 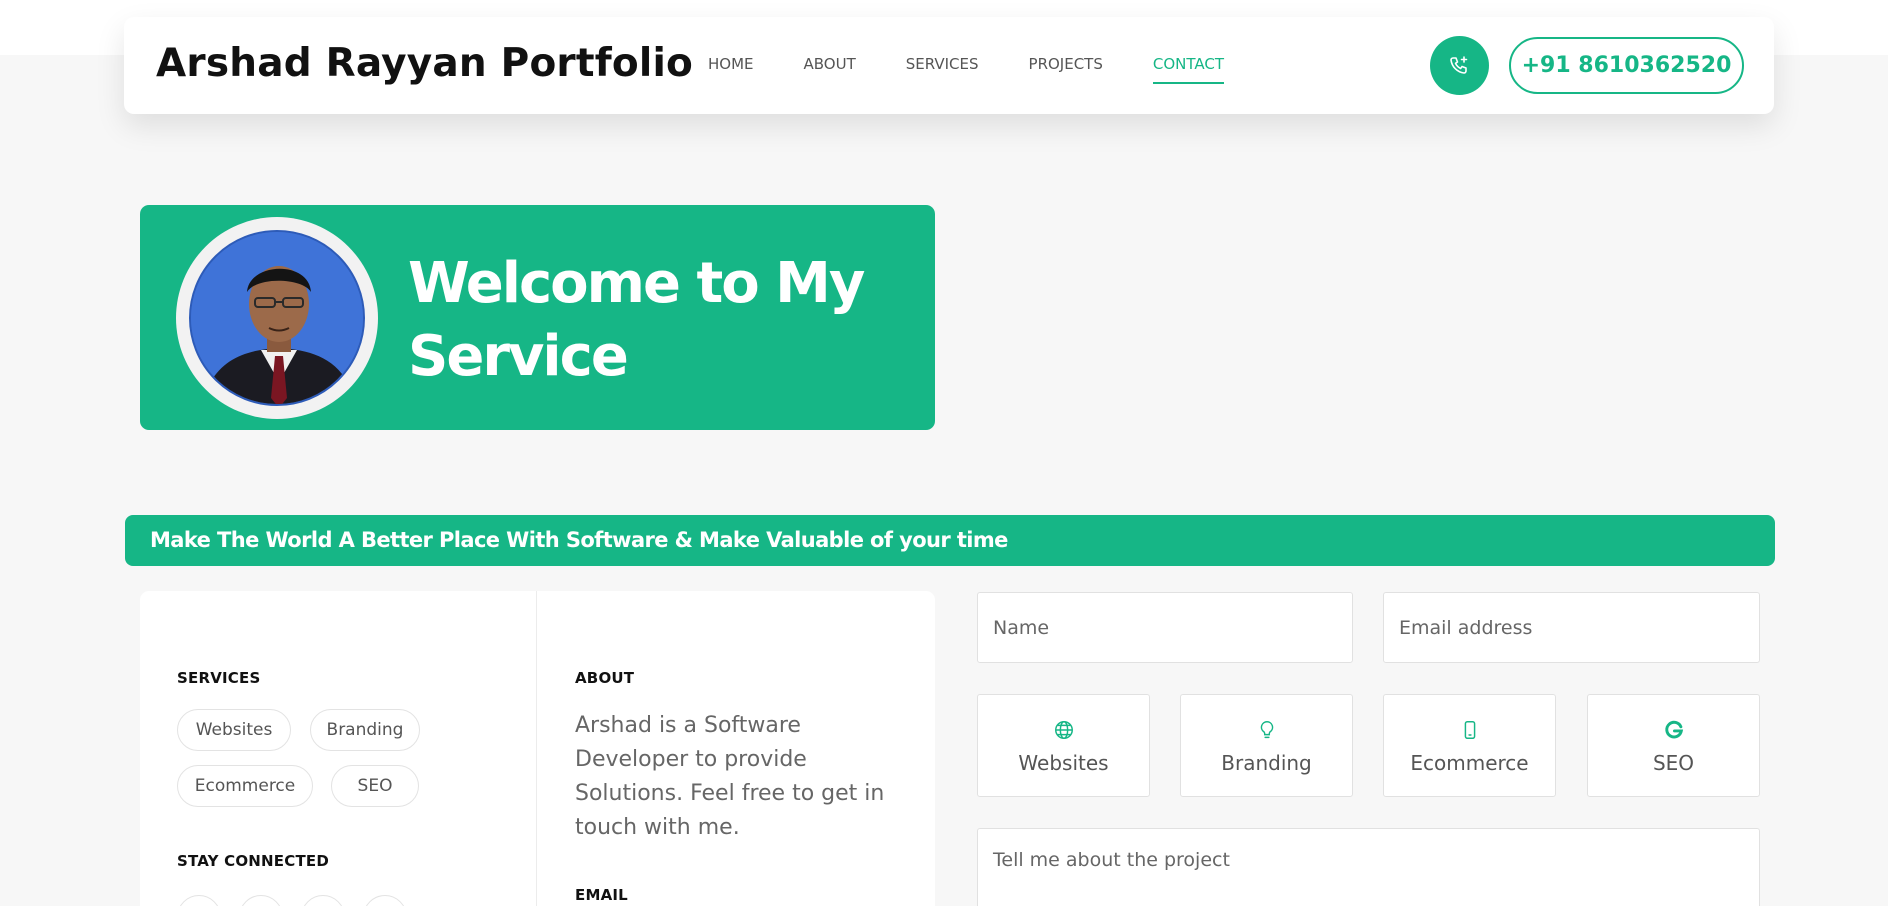 What do you see at coordinates (365, 730) in the screenshot?
I see `service-tag-branding: Branding` at bounding box center [365, 730].